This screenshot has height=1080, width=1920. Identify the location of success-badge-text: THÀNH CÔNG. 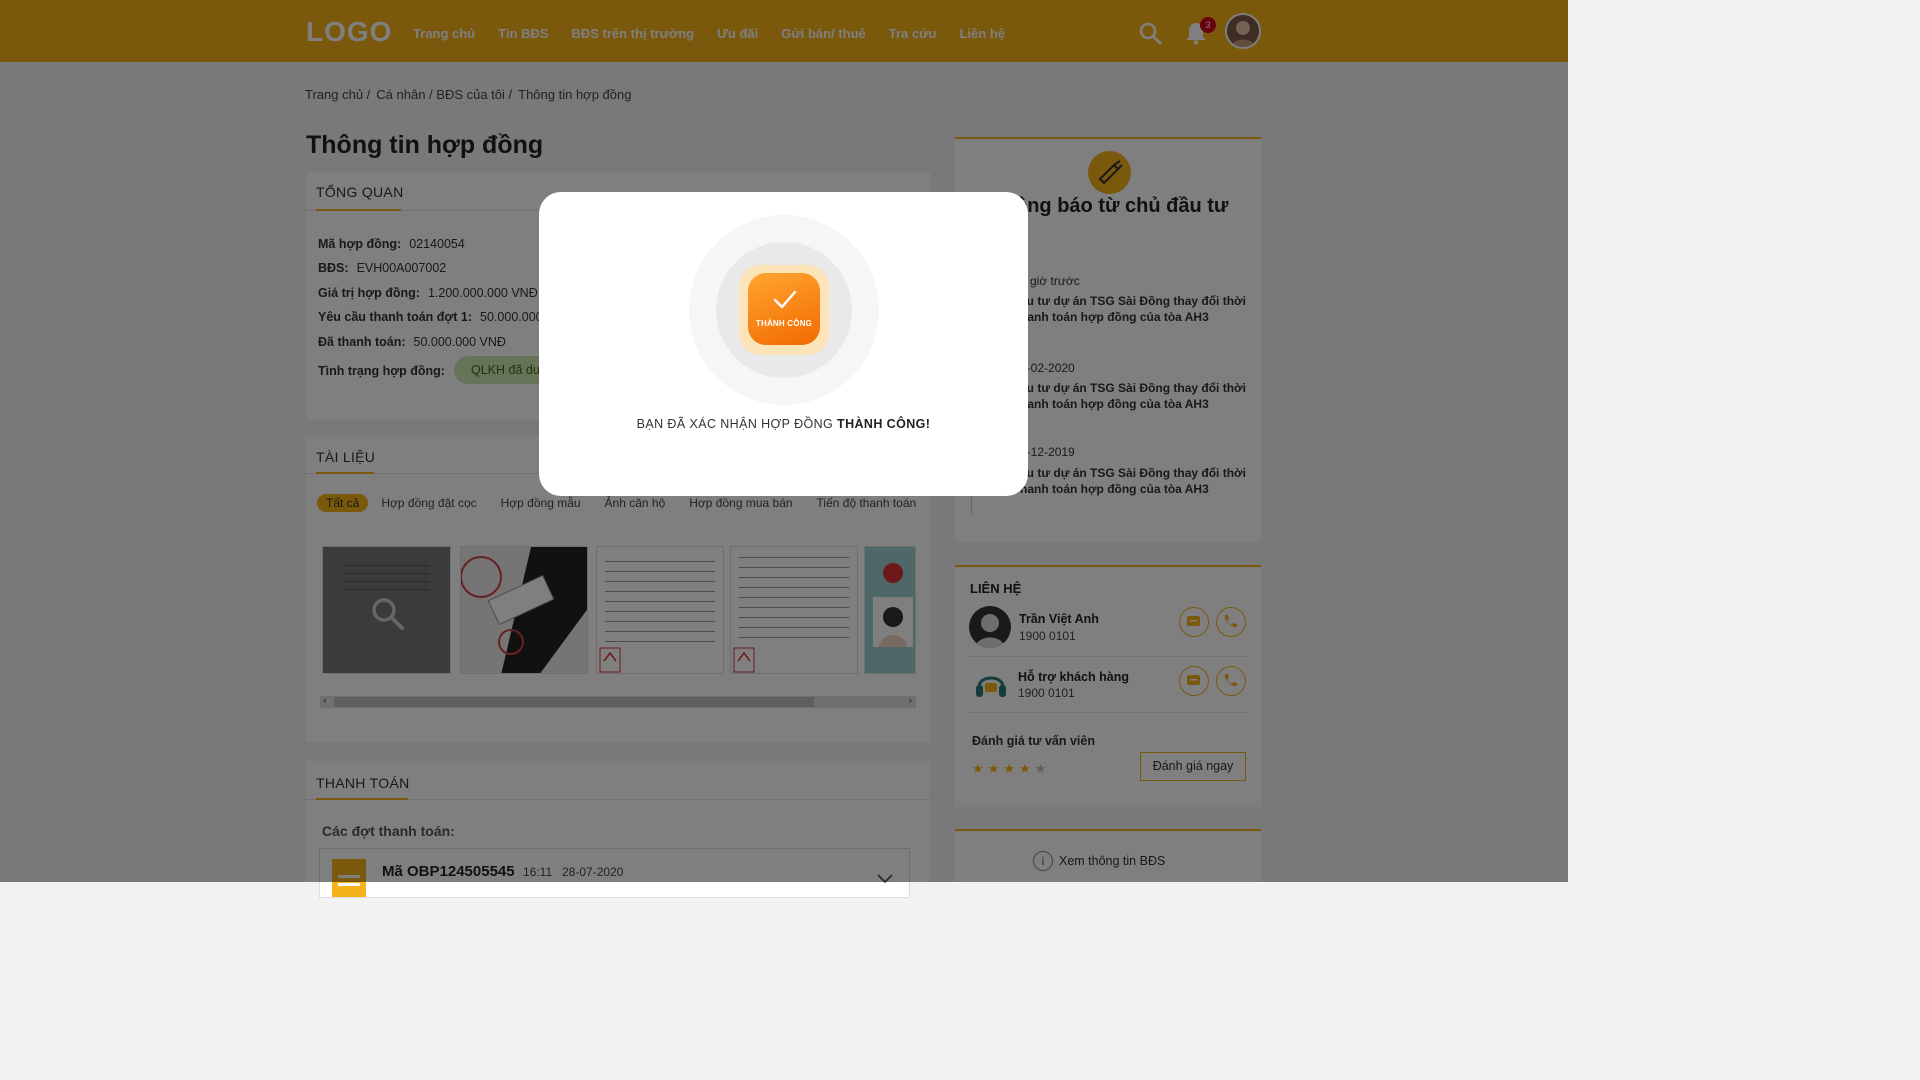
(784, 323).